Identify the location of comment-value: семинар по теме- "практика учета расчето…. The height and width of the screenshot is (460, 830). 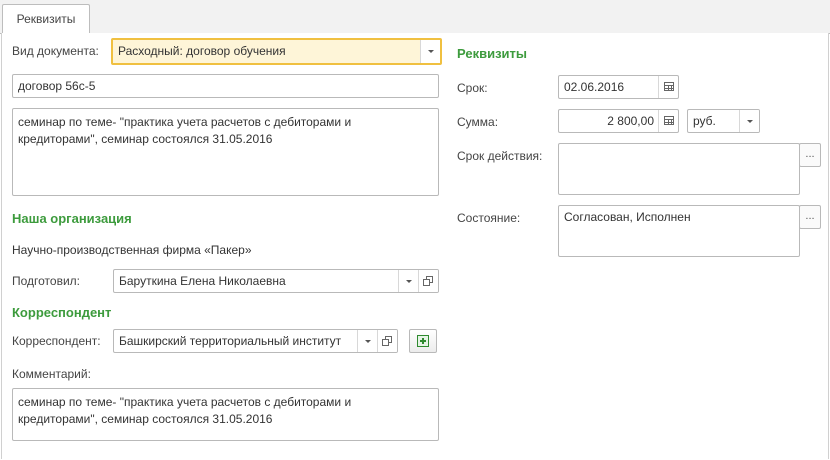
(185, 410).